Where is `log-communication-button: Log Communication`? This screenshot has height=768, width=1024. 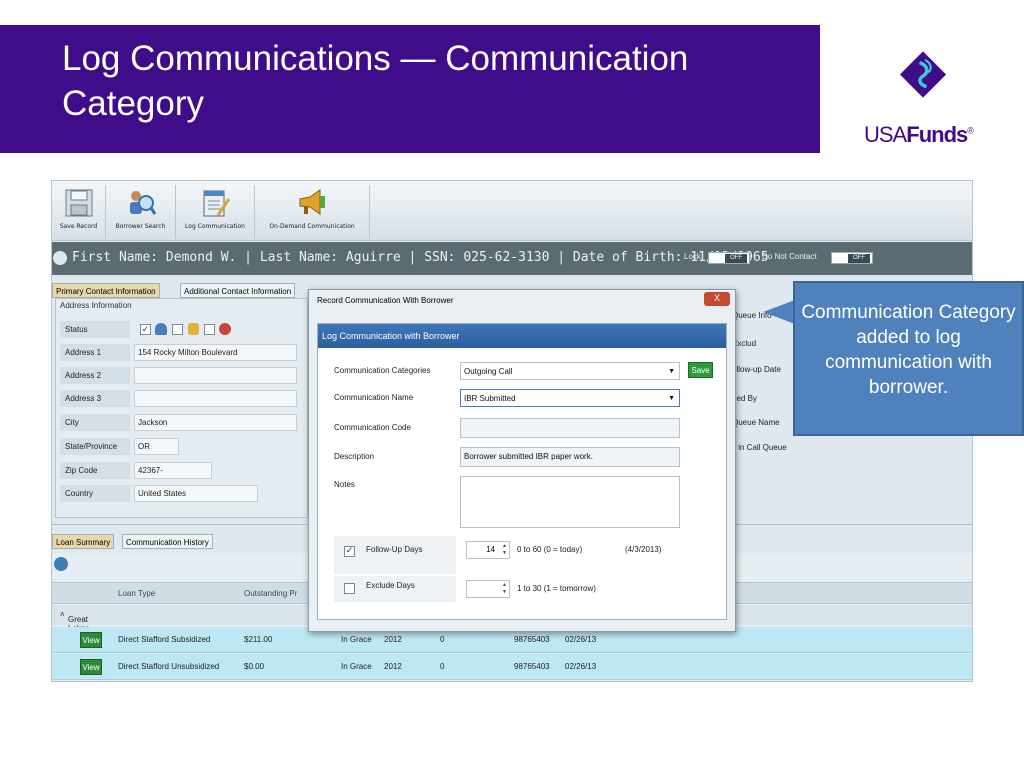
log-communication-button: Log Communication is located at coordinates (215, 212).